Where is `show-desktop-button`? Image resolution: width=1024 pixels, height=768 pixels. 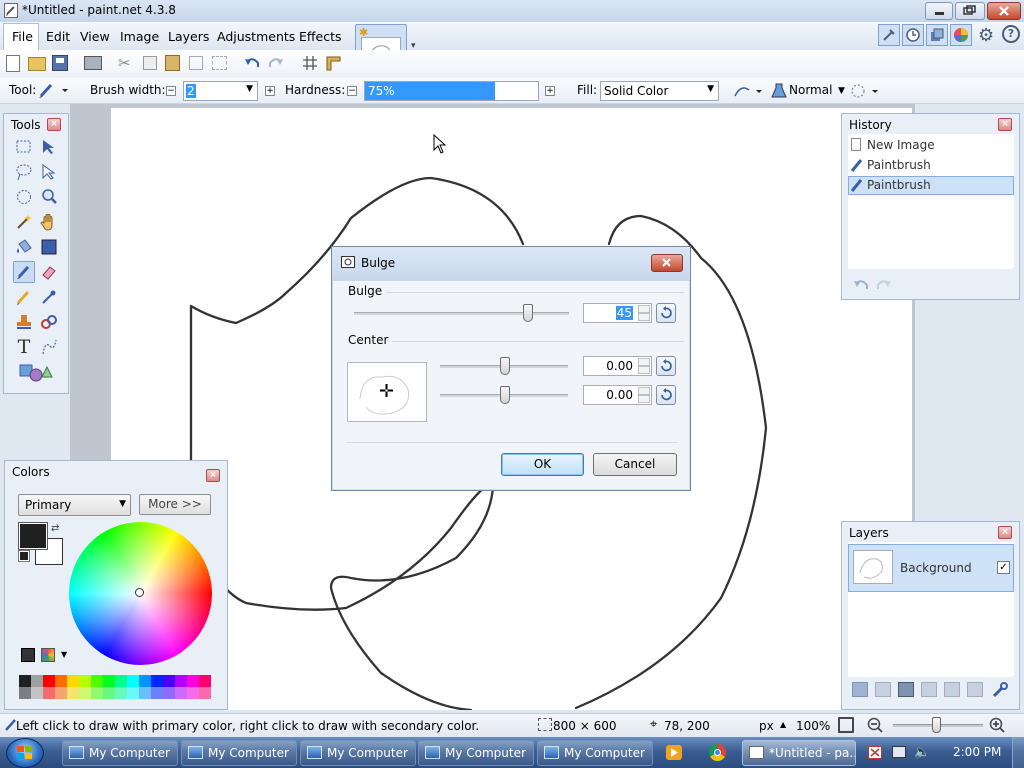
show-desktop-button is located at coordinates (1018, 752).